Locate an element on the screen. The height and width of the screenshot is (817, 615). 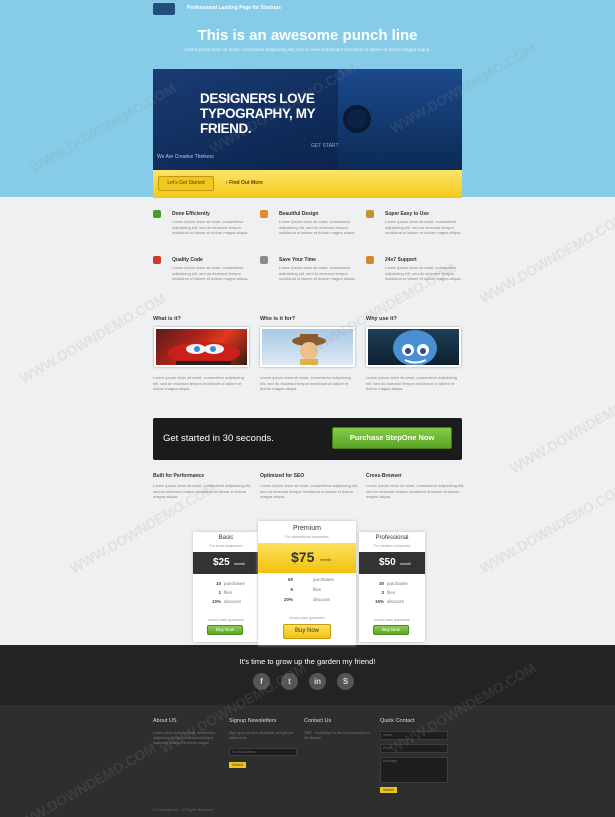
newsletter-email-input: E-mail address is located at coordinates (263, 752).